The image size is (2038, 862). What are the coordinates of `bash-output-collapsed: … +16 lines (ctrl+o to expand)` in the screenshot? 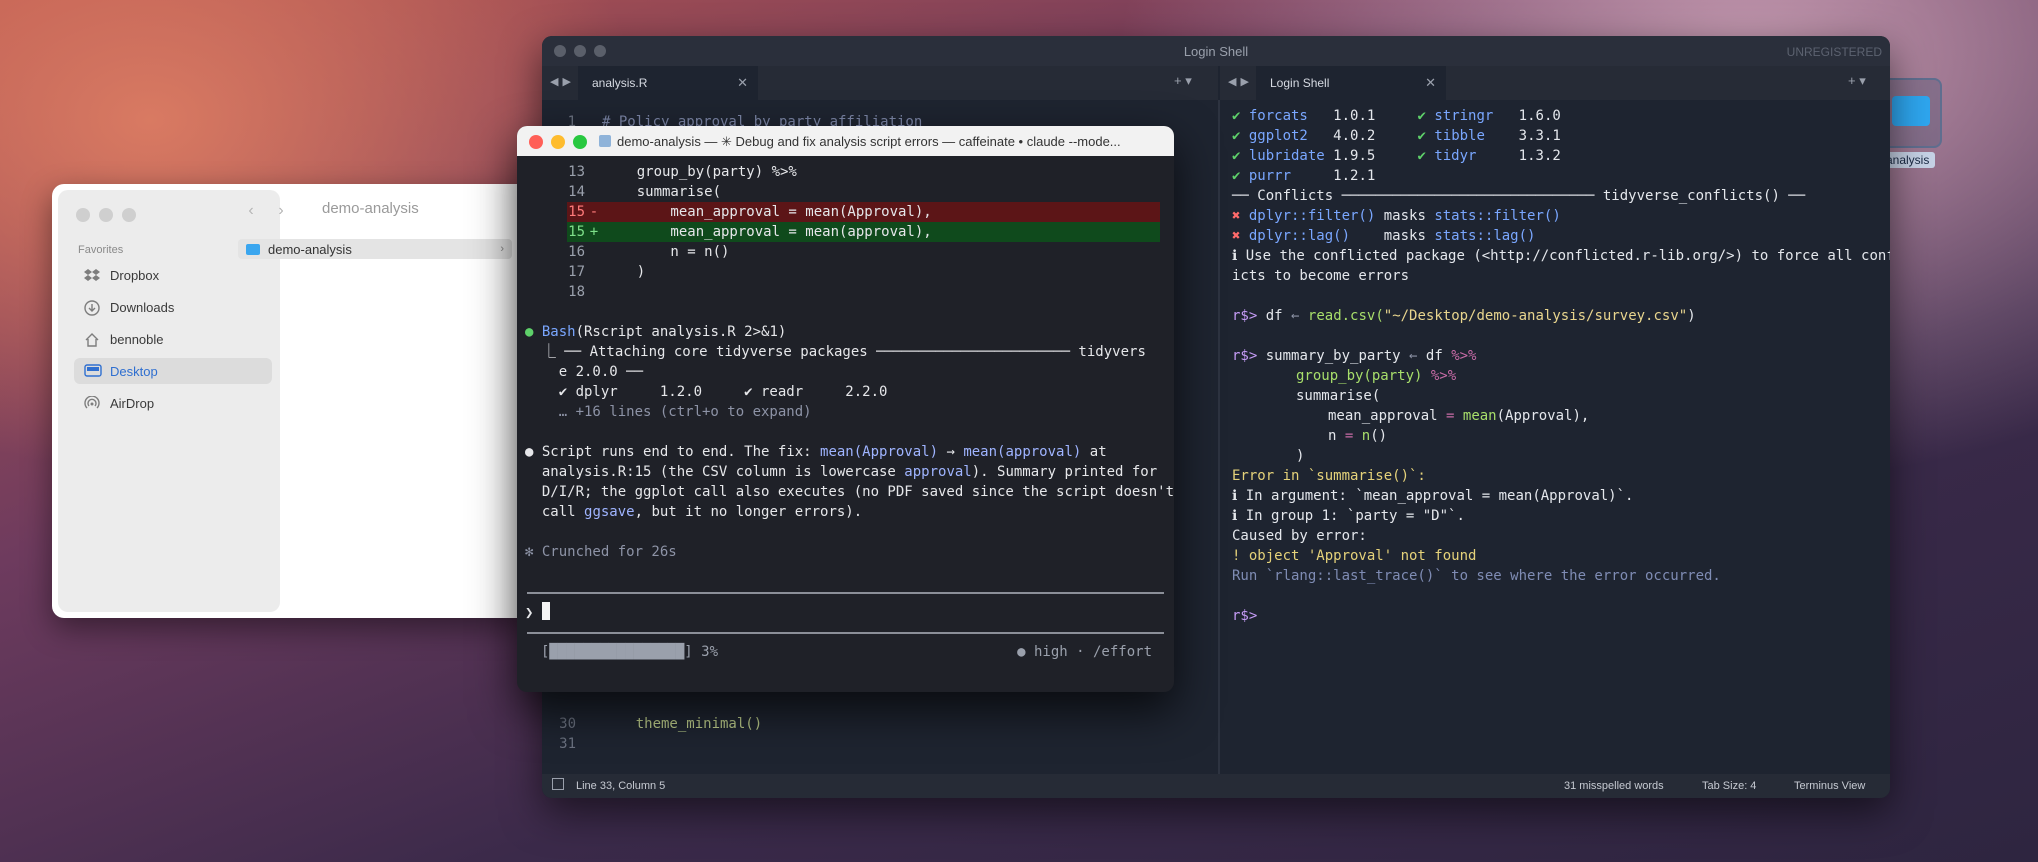 It's located at (668, 412).